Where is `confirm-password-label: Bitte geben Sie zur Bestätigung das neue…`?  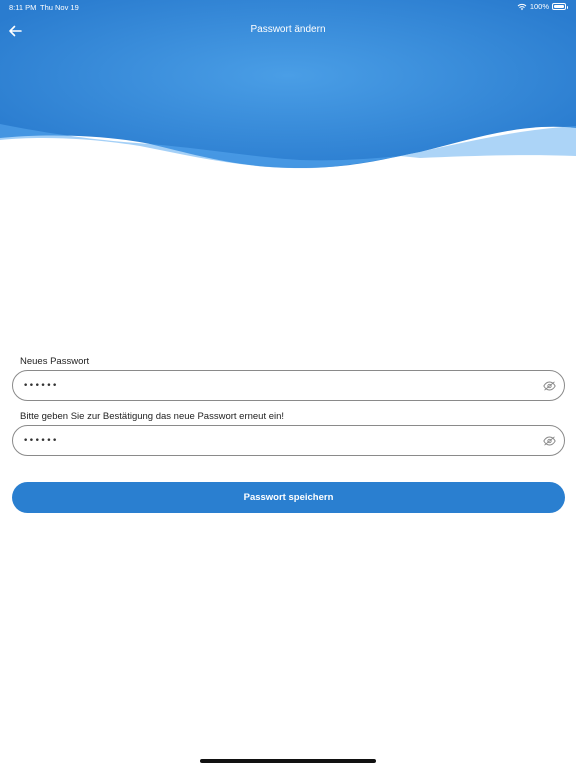
confirm-password-label: Bitte geben Sie zur Bestätigung das neue… is located at coordinates (152, 416).